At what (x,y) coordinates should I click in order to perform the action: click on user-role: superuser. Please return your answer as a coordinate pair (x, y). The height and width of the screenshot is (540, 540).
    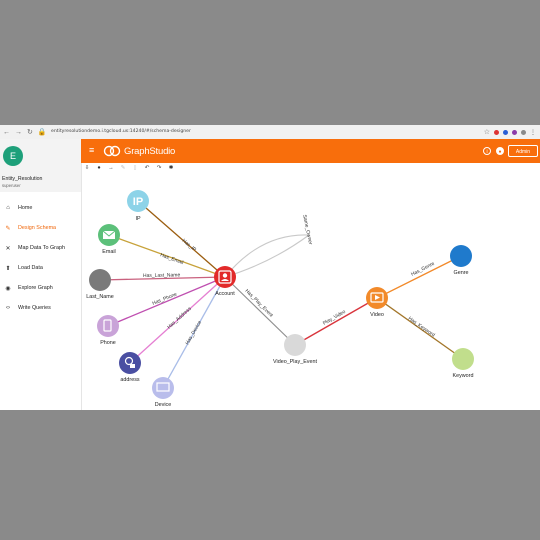
    Looking at the image, I should click on (11, 185).